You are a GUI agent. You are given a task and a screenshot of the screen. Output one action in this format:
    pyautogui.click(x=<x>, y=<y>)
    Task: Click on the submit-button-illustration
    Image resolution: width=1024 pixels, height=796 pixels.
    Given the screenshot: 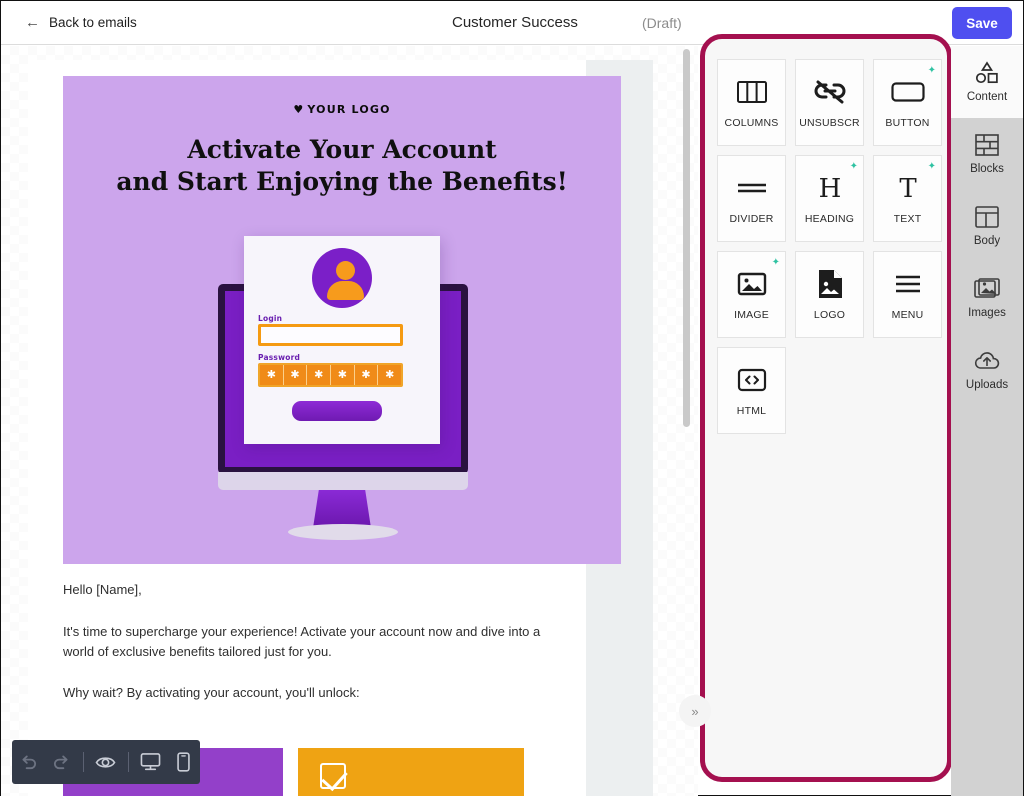 What is the action you would take?
    pyautogui.click(x=337, y=411)
    